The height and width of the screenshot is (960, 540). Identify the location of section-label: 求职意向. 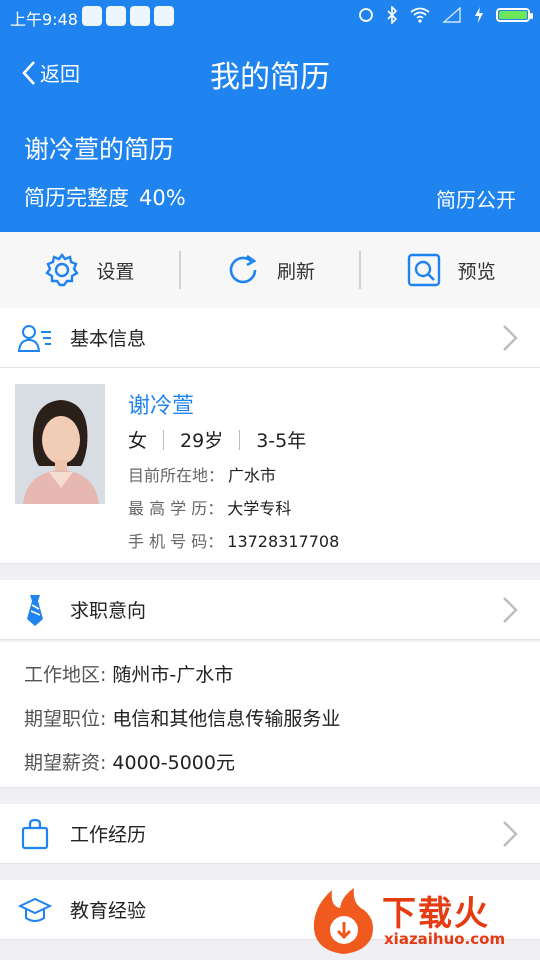
(108, 611).